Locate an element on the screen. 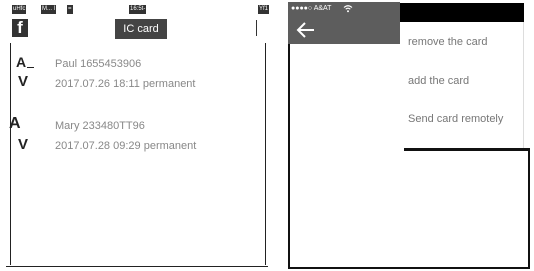 This screenshot has width=534, height=271. carrier-label: uHfc is located at coordinates (19, 9).